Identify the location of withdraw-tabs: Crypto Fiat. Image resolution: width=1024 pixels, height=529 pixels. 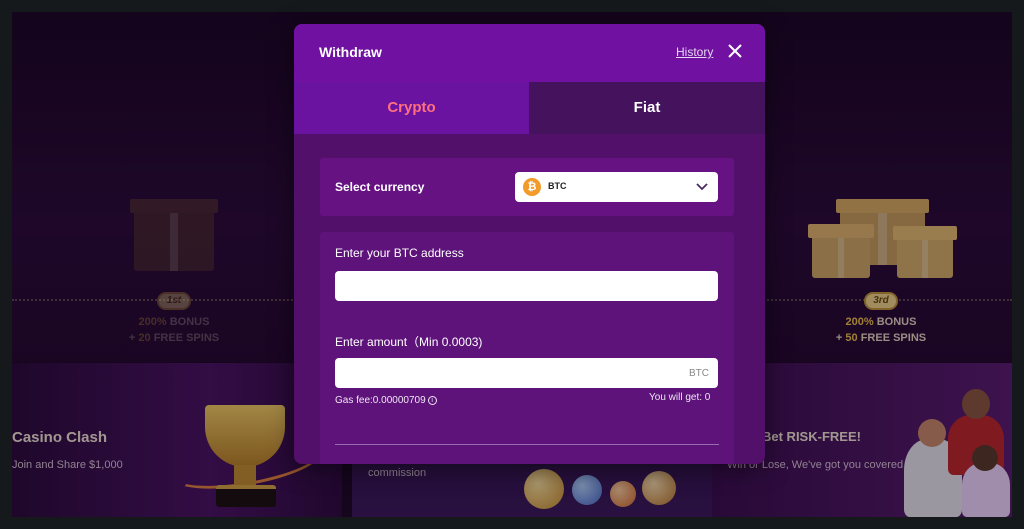
(529, 108).